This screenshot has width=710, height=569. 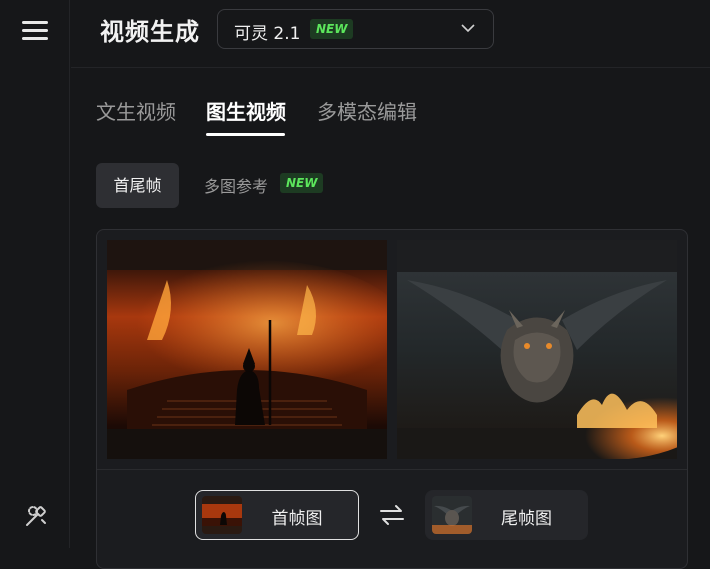 What do you see at coordinates (526, 519) in the screenshot?
I see `last-frame-label: 尾帧图` at bounding box center [526, 519].